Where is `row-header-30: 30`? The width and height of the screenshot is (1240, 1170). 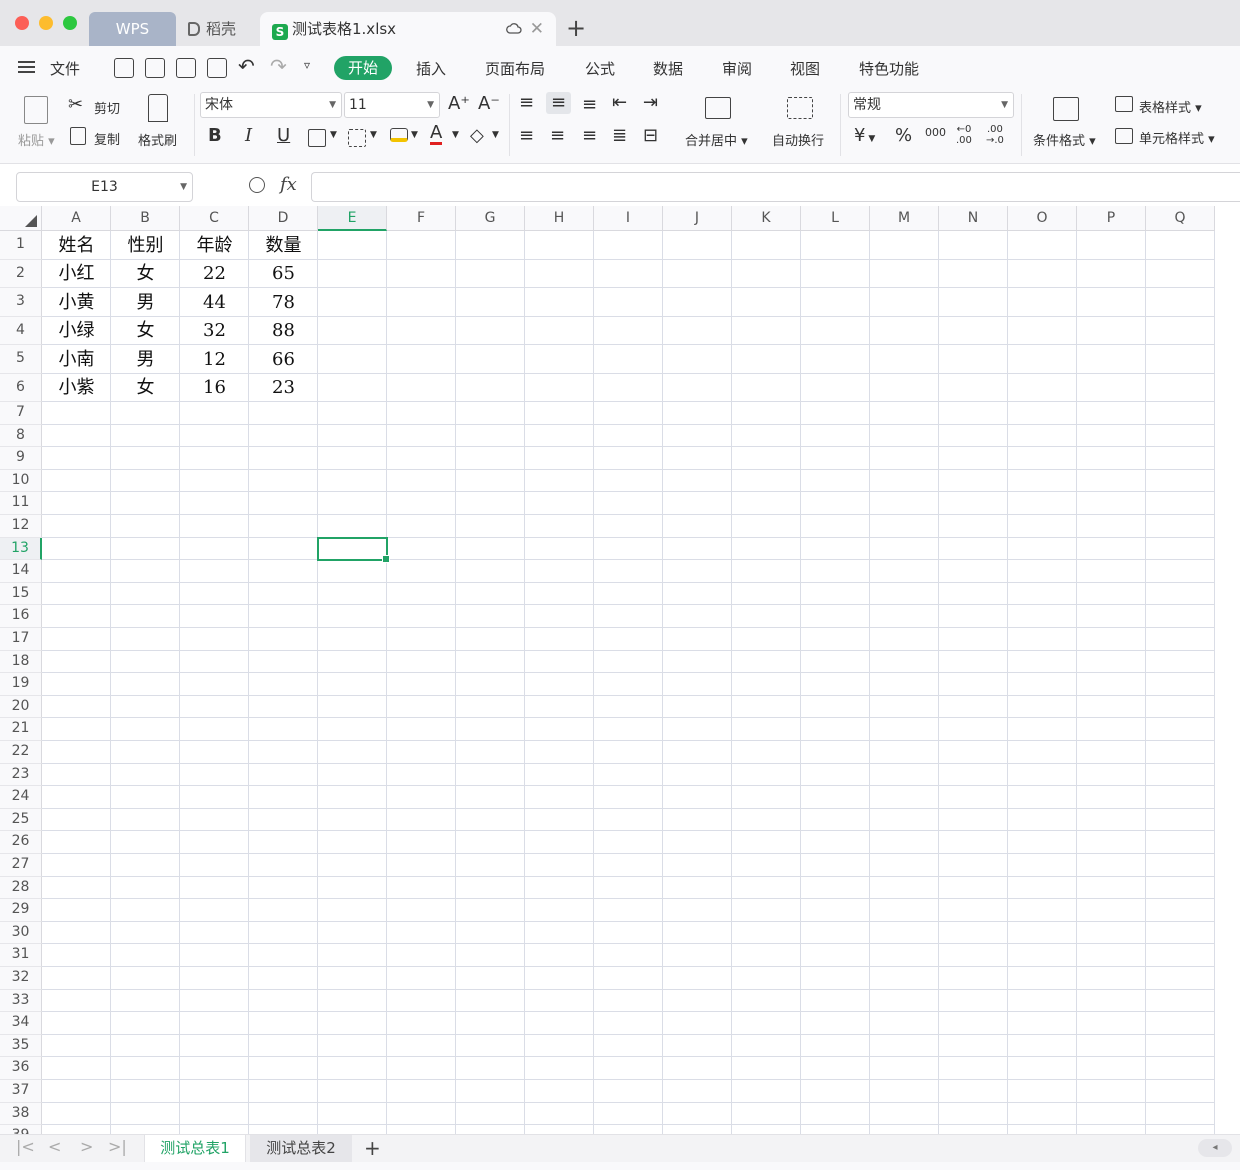
row-header-30: 30 is located at coordinates (21, 933).